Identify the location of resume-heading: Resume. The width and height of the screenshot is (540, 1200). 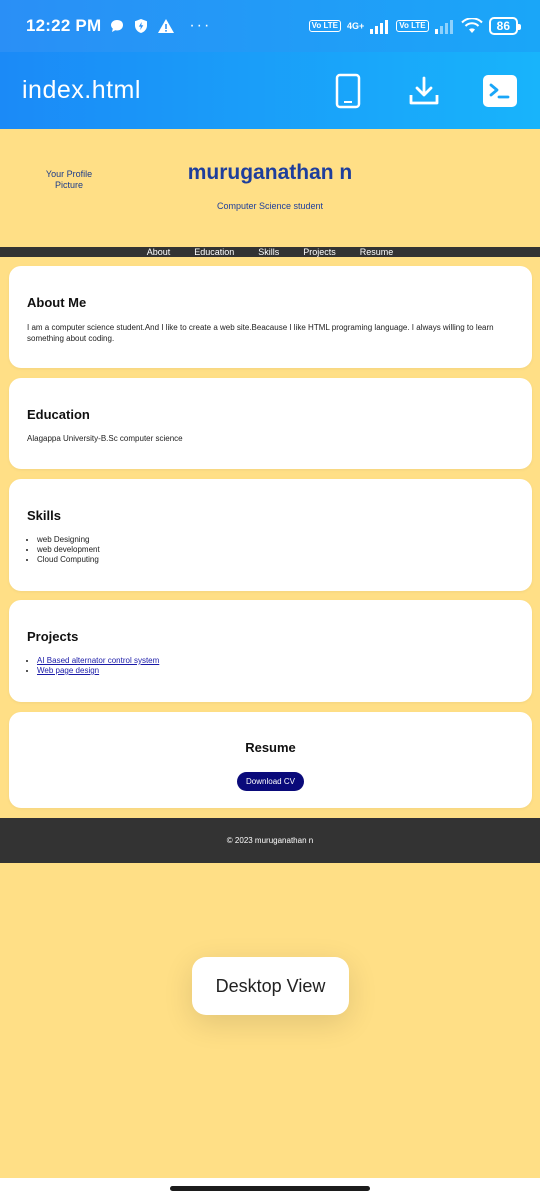
(270, 747).